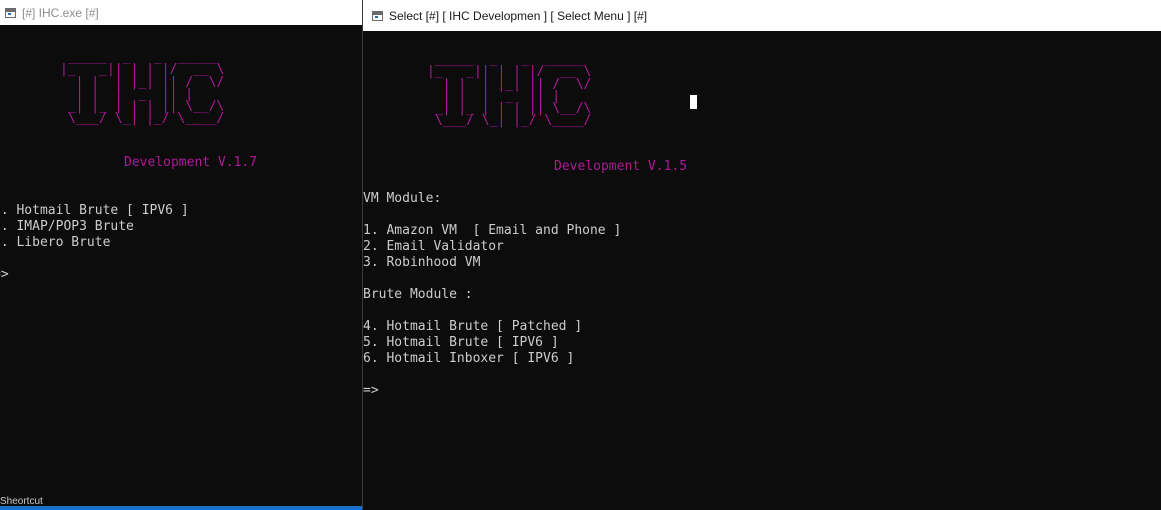 This screenshot has width=1161, height=510. I want to click on taskbar-strip, so click(181, 508).